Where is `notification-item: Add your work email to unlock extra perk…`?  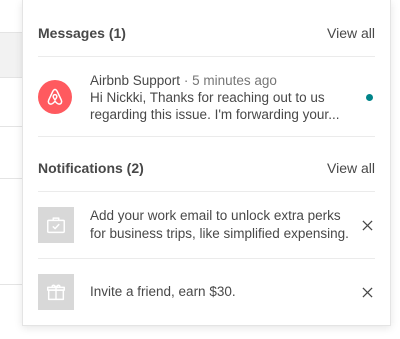
notification-item: Add your work email to unlock extra perk… is located at coordinates (206, 225).